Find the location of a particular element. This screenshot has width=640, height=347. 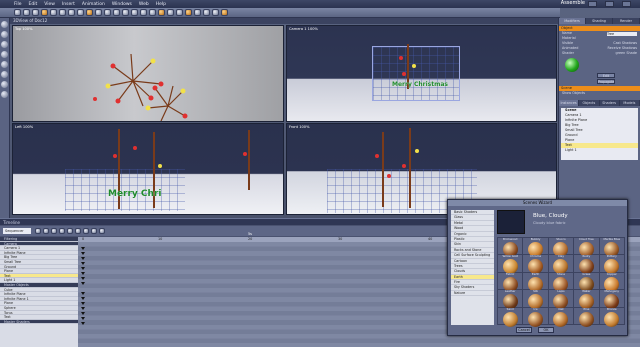

sequencer-select: Sequencer is located at coordinates (17, 231).